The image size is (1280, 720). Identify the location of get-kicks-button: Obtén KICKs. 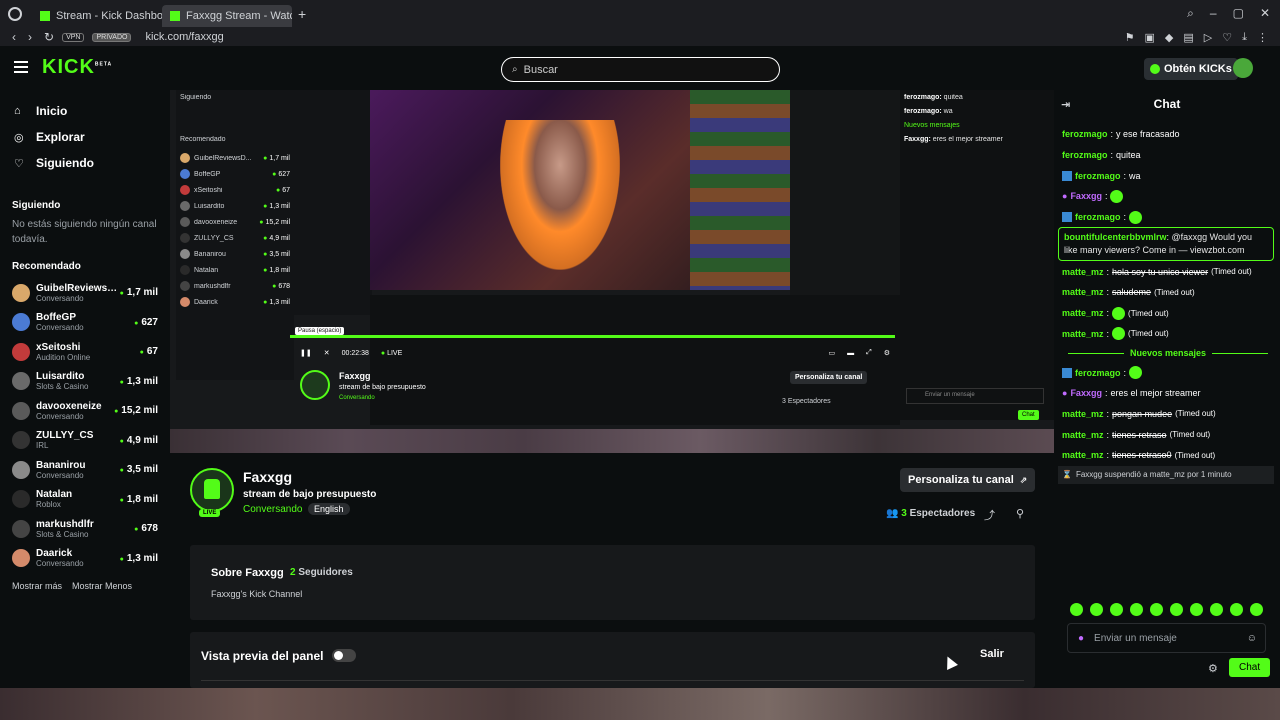
(1191, 69).